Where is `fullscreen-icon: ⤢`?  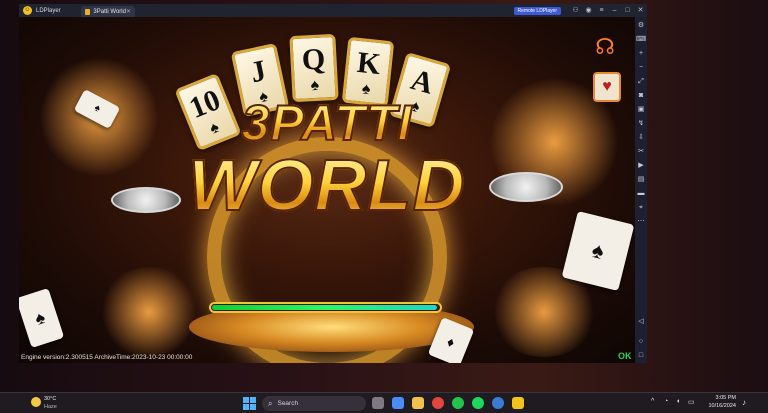
fullscreen-icon: ⤢ is located at coordinates (641, 82).